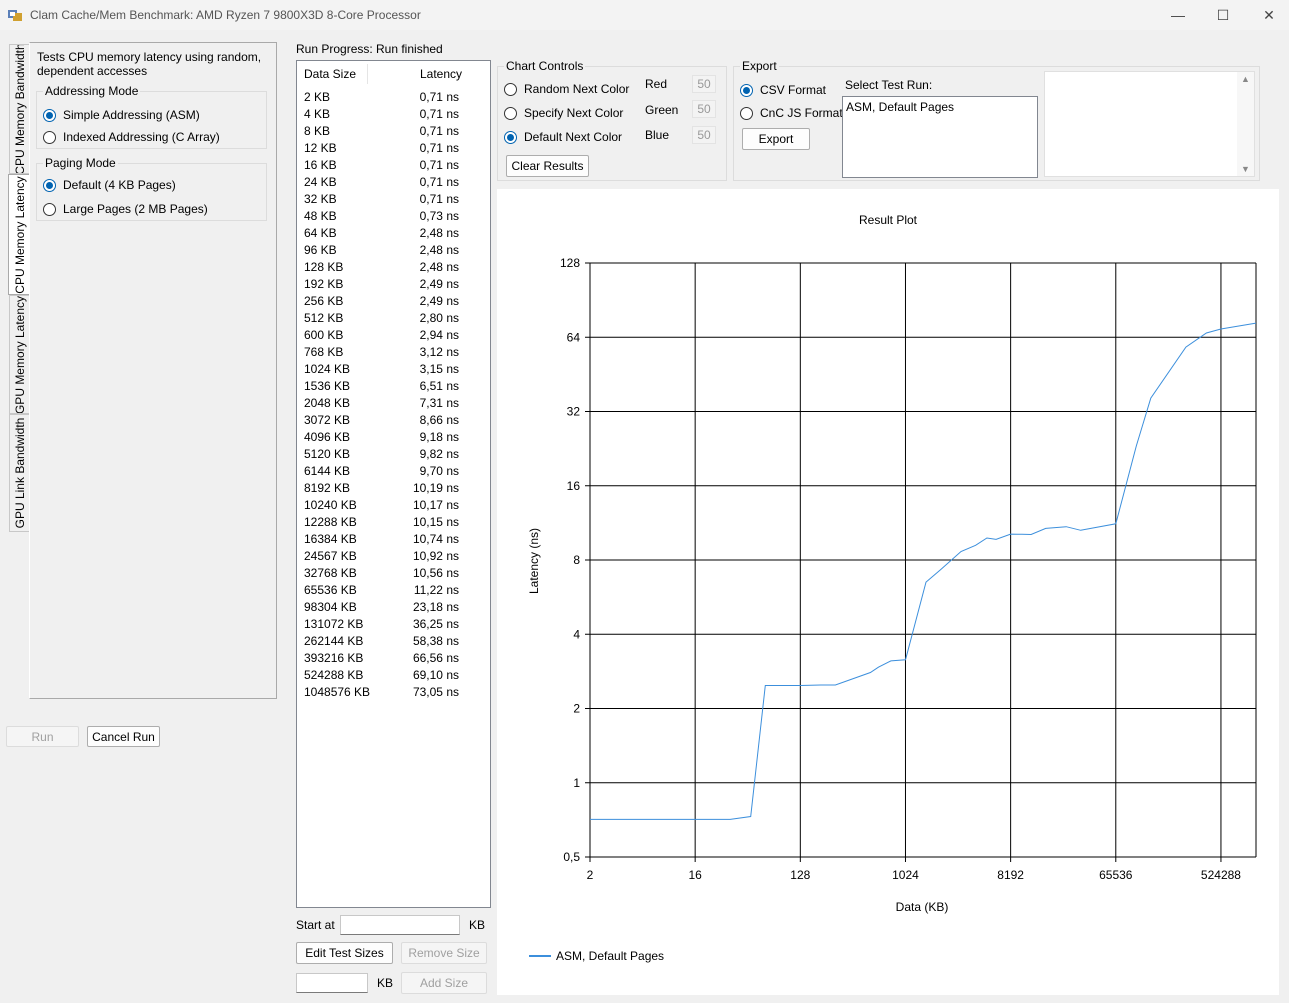  I want to click on data-size-cell: 128 KB, so click(324, 267).